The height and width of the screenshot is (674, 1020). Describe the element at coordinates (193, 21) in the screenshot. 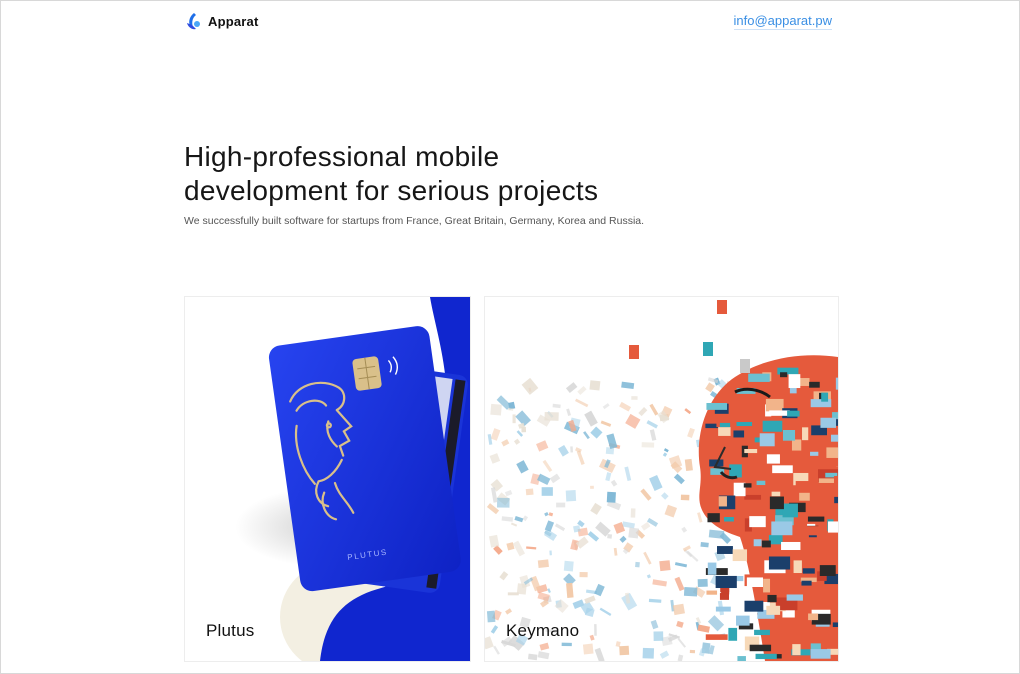

I see `apparat-logo-icon` at that location.